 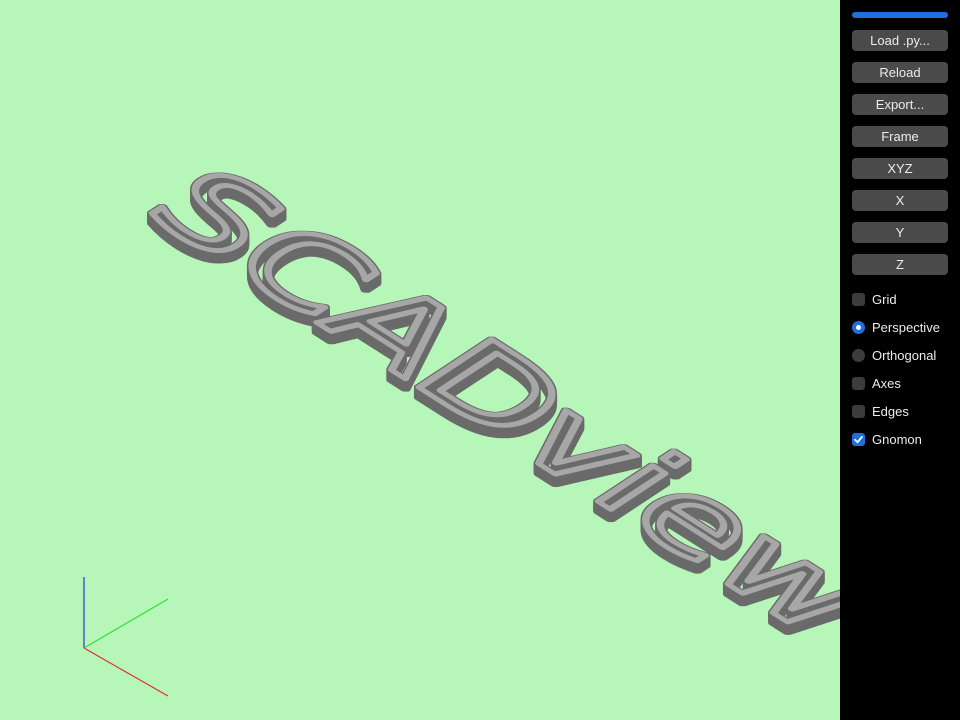 I want to click on display-options: Grid Perspective Orthogonal Axes Edges Gnomon, so click(x=906, y=369).